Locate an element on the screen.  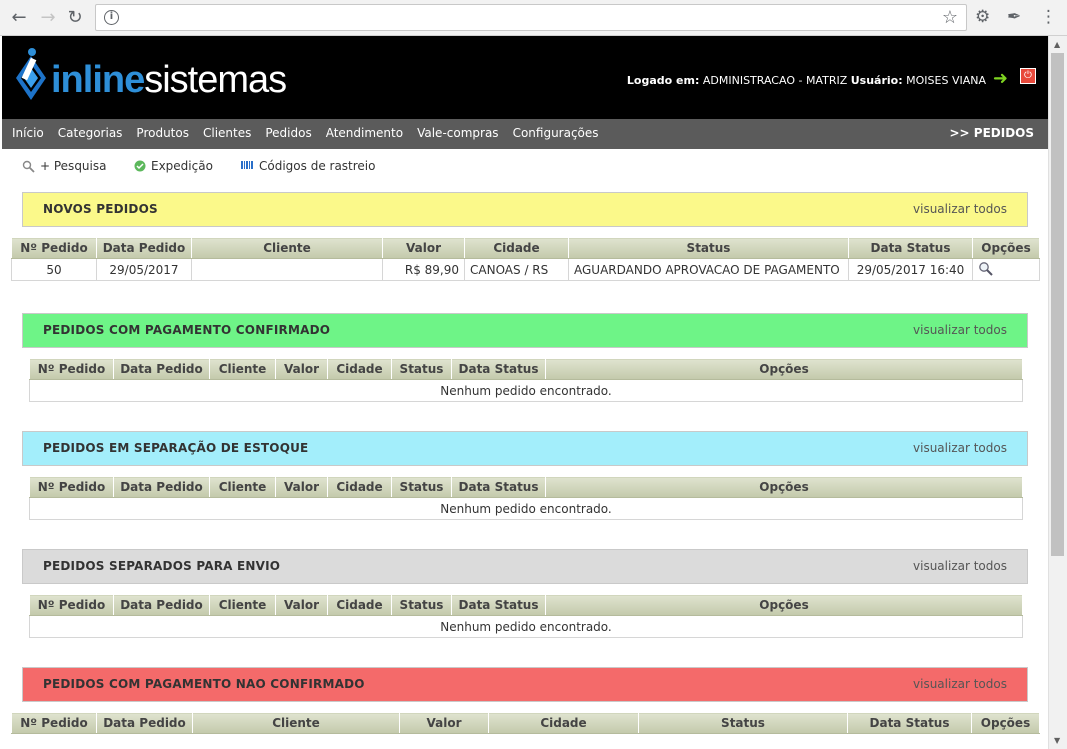
expedicao-link: Expedição is located at coordinates (173, 166).